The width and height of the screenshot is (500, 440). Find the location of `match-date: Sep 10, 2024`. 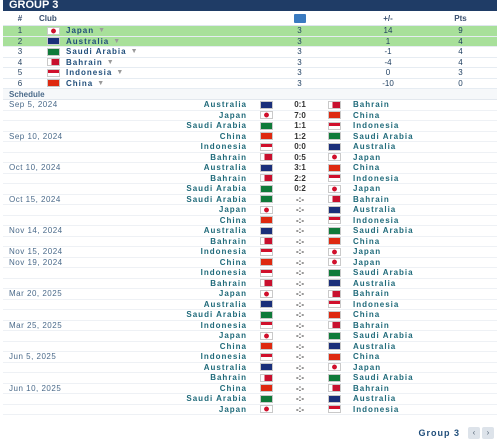

match-date: Sep 10, 2024 is located at coordinates (36, 136).